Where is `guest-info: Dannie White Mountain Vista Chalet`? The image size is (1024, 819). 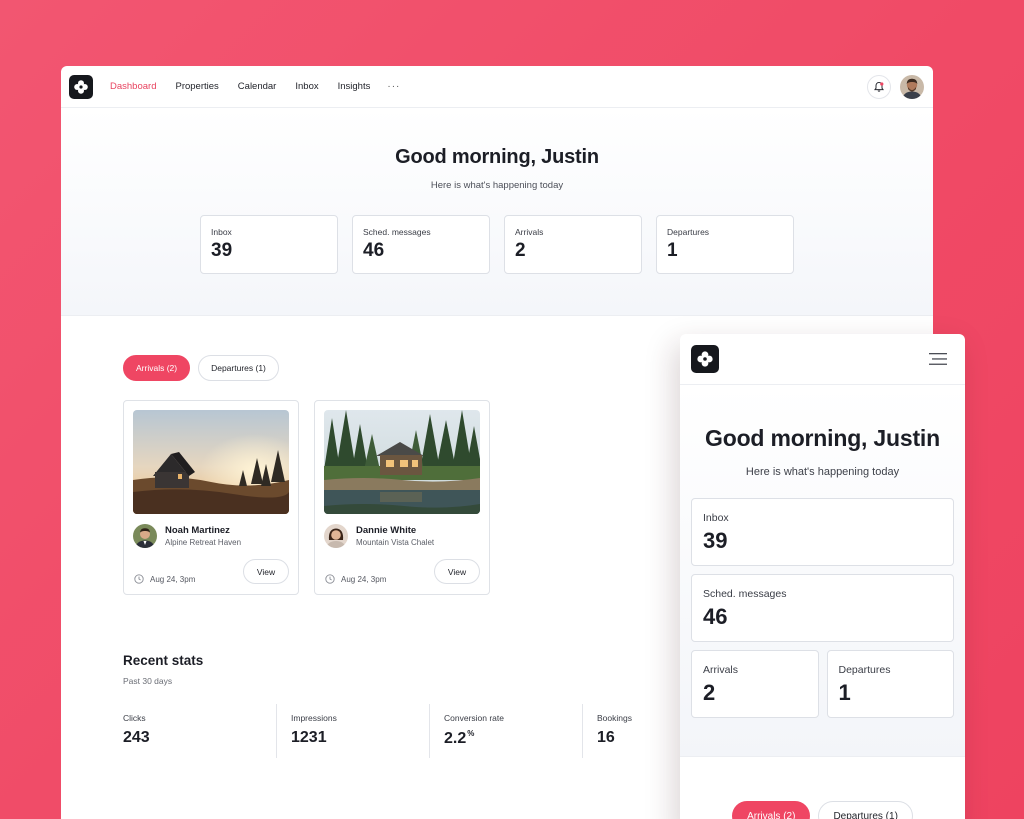 guest-info: Dannie White Mountain Vista Chalet is located at coordinates (402, 536).